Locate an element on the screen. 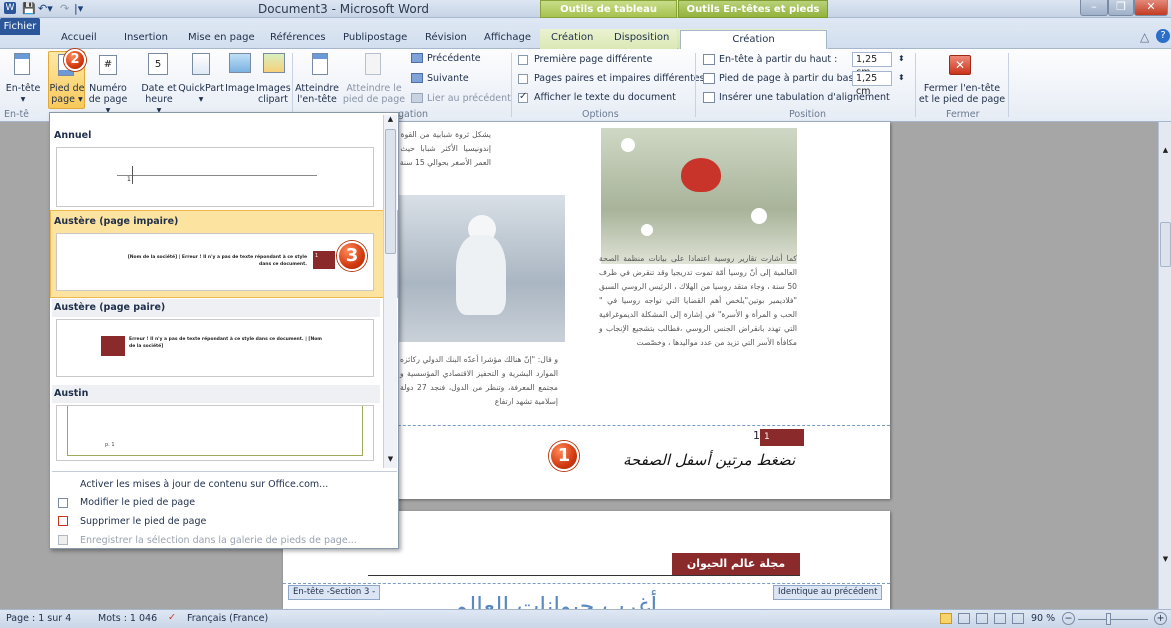 The width and height of the screenshot is (1171, 628). footer-button: Pied de page ▾ is located at coordinates (67, 94).